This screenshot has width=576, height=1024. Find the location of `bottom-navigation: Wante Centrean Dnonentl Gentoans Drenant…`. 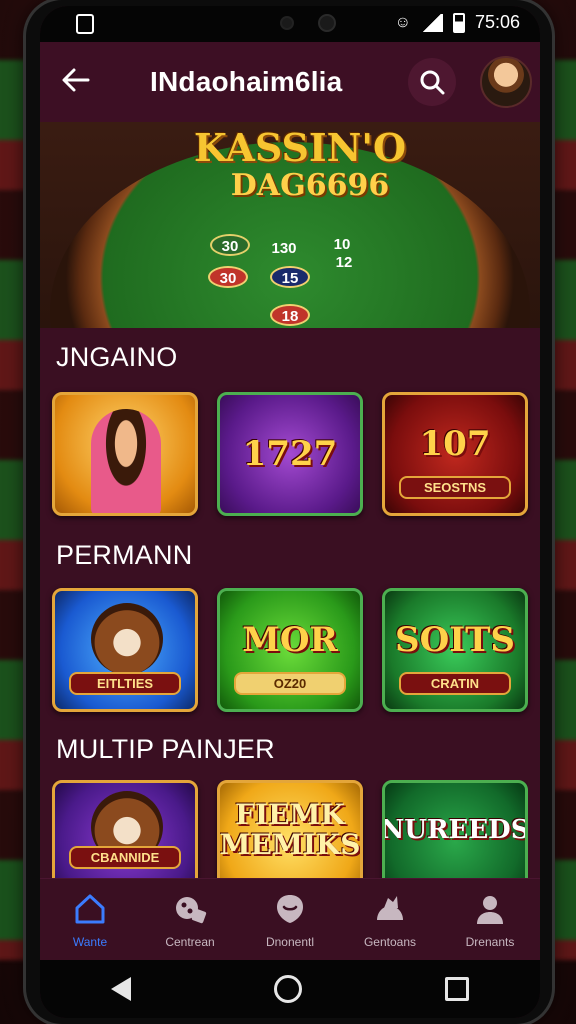

bottom-navigation: Wante Centrean Dnonentl Gentoans Drenant… is located at coordinates (290, 919).